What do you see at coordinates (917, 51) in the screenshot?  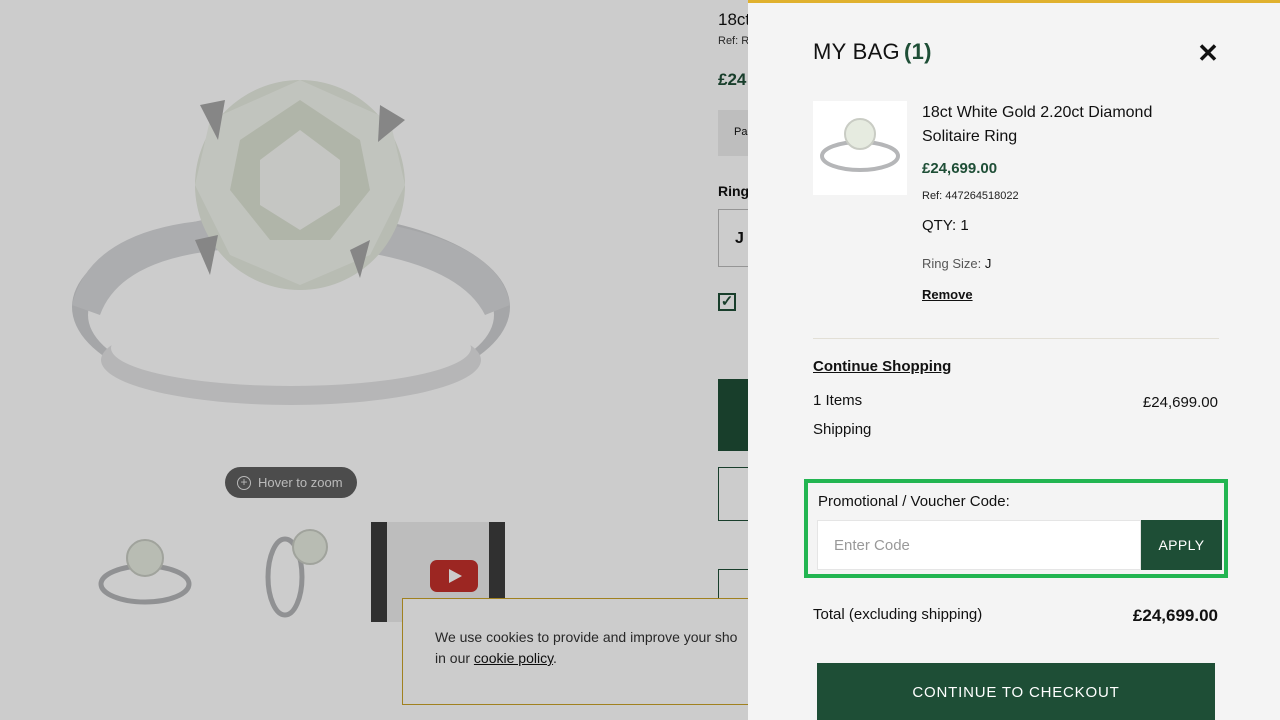 I see `bag-count: (1)` at bounding box center [917, 51].